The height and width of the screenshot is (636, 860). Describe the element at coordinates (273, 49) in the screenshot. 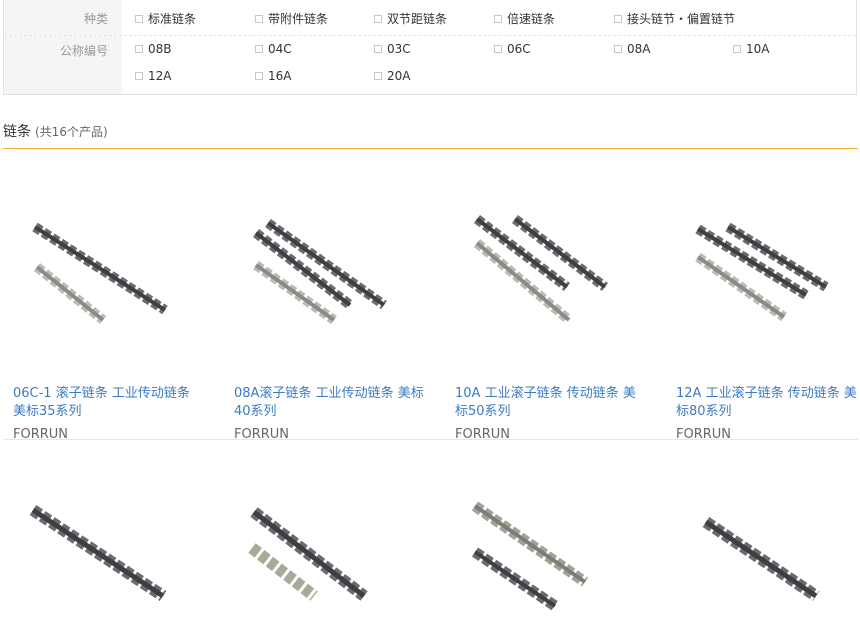

I see `filter-option-04c: 04C` at that location.